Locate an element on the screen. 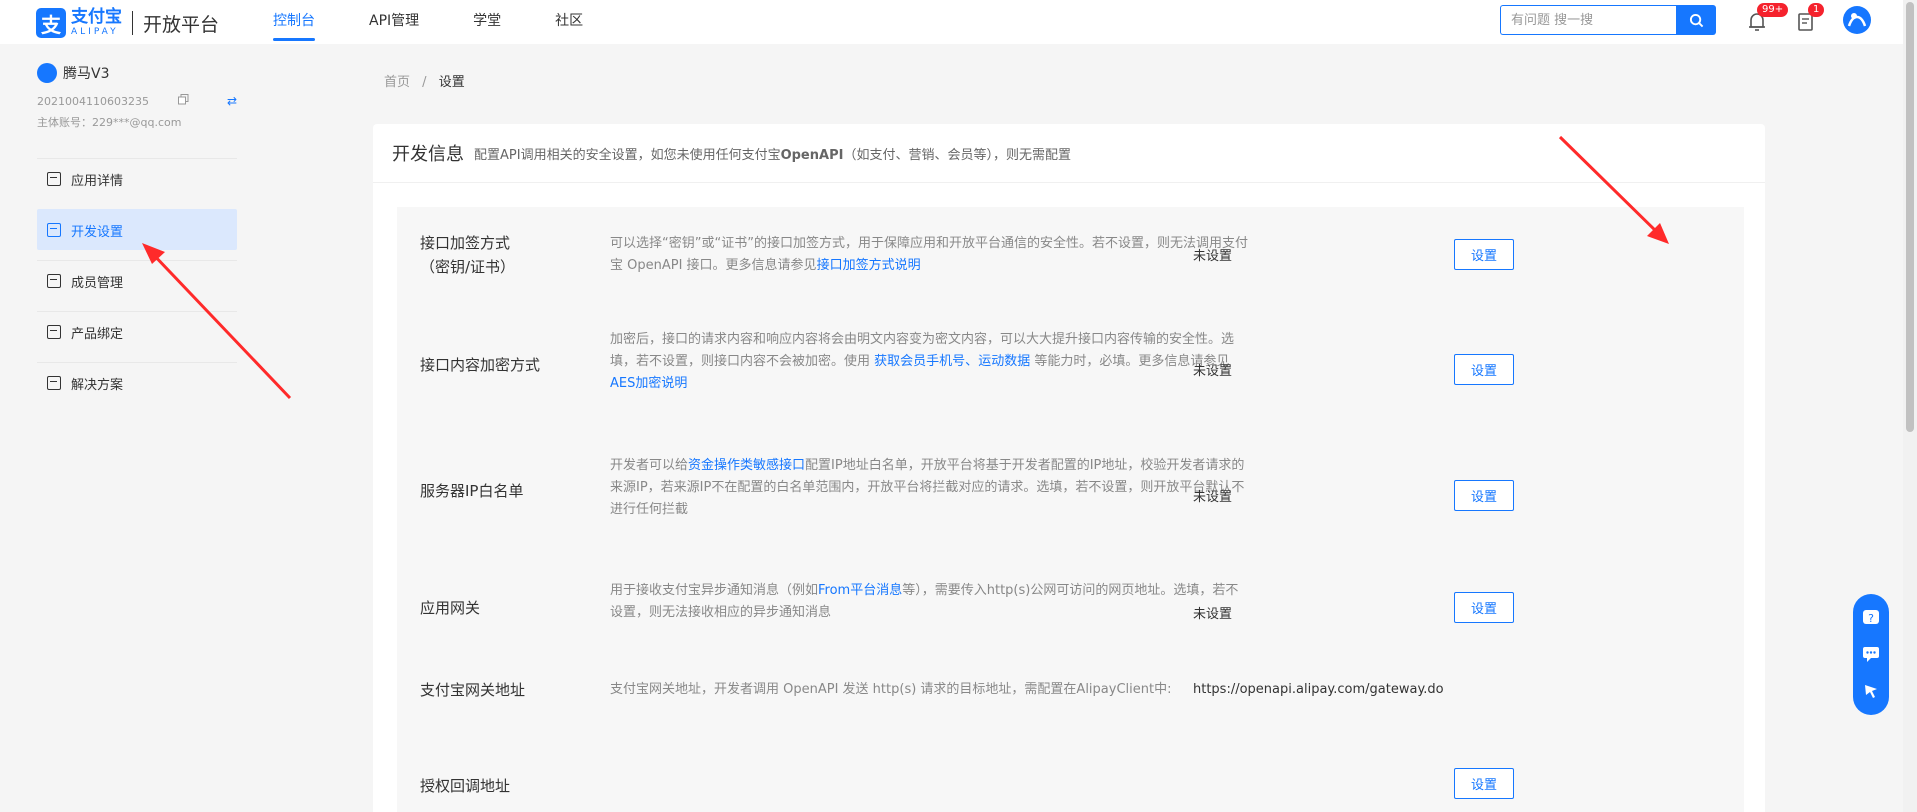 This screenshot has width=1917, height=812. account-info: 主体账号：229***@qq.com is located at coordinates (109, 122).